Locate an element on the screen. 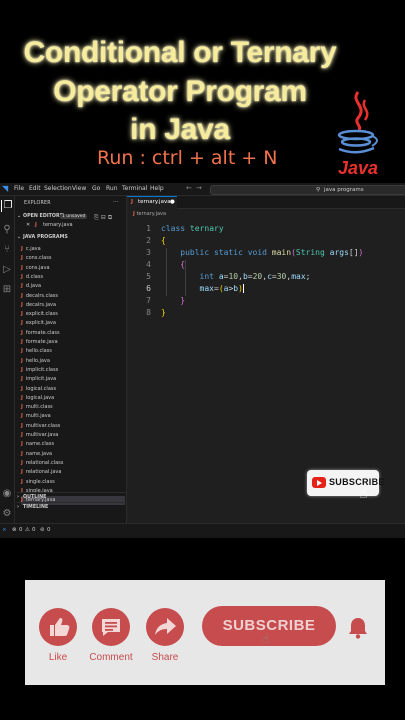  line-number: 7 is located at coordinates (148, 300).